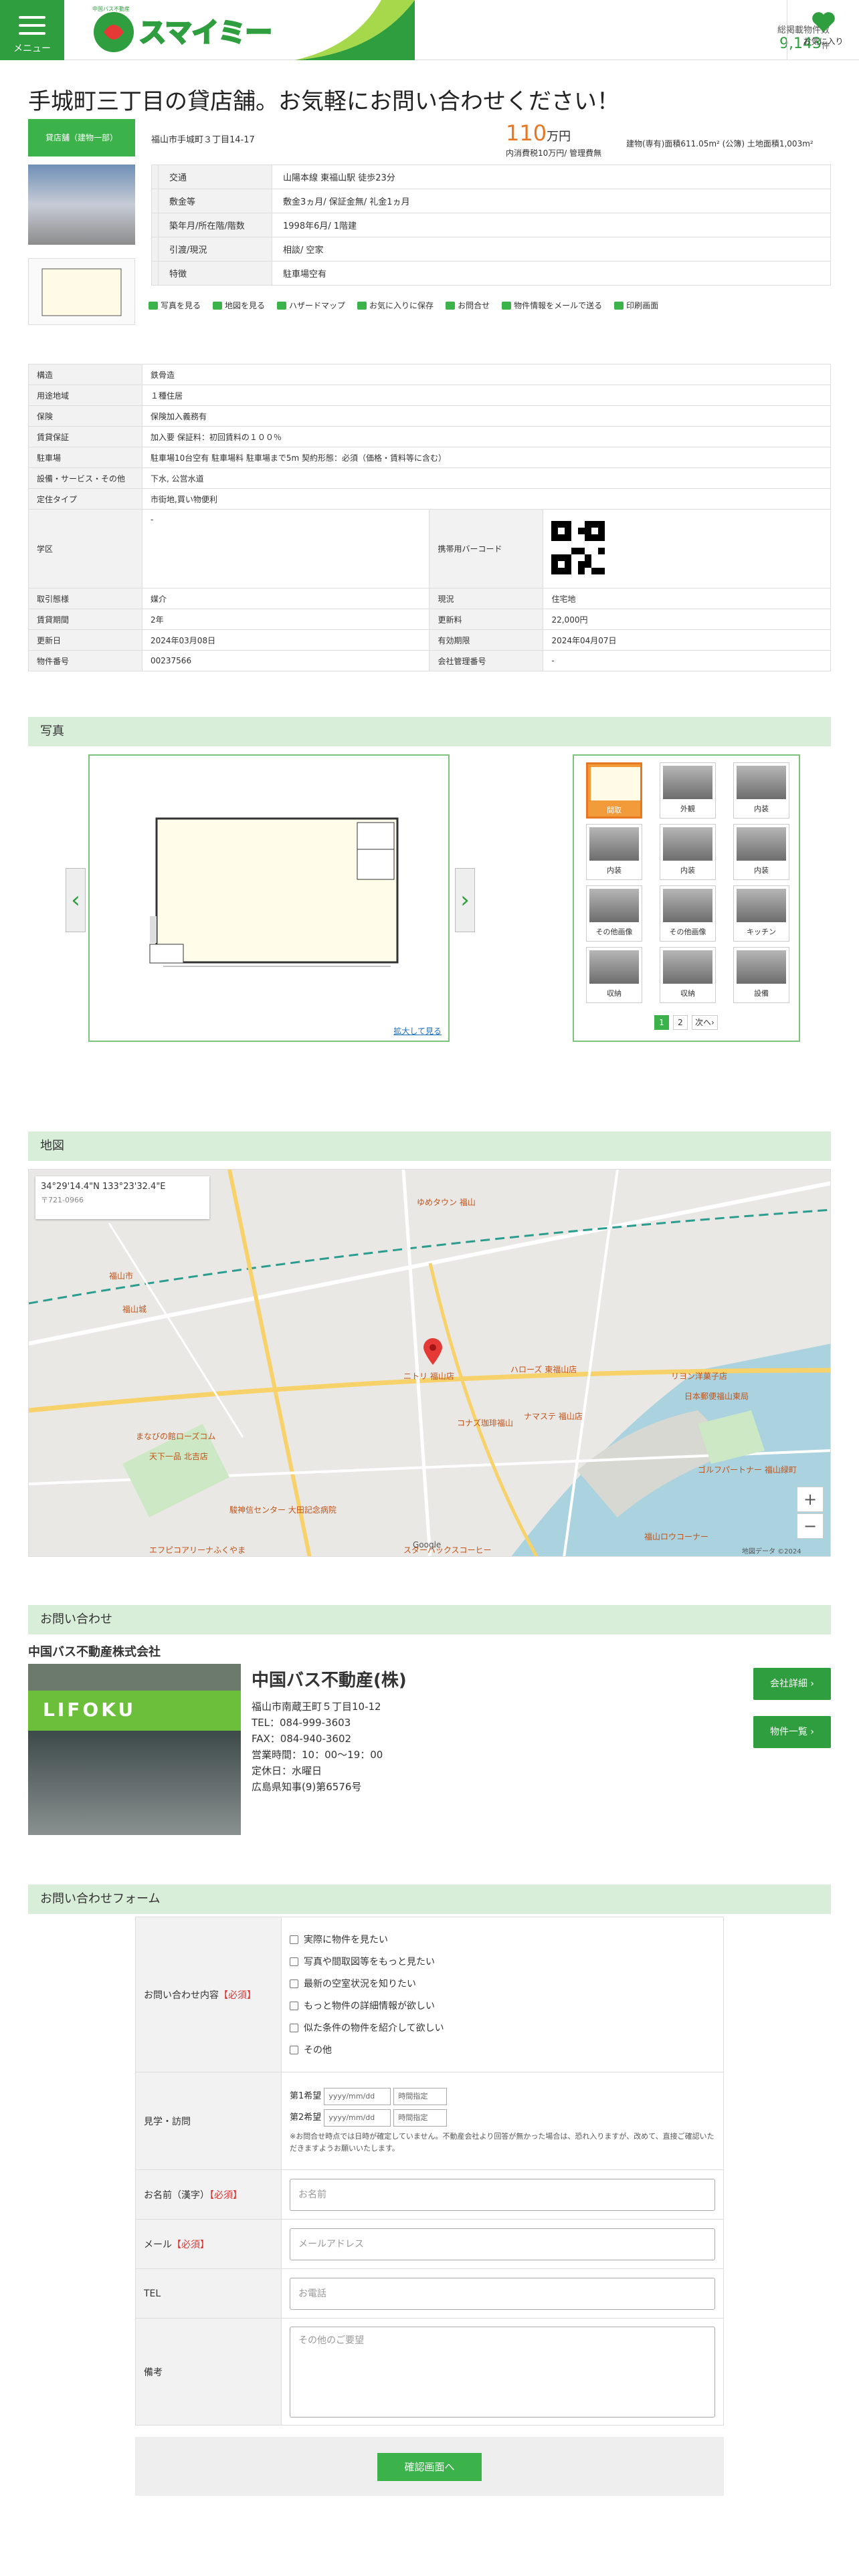  I want to click on map-label: ゴルフパートナー 福山緑町, so click(747, 1470).